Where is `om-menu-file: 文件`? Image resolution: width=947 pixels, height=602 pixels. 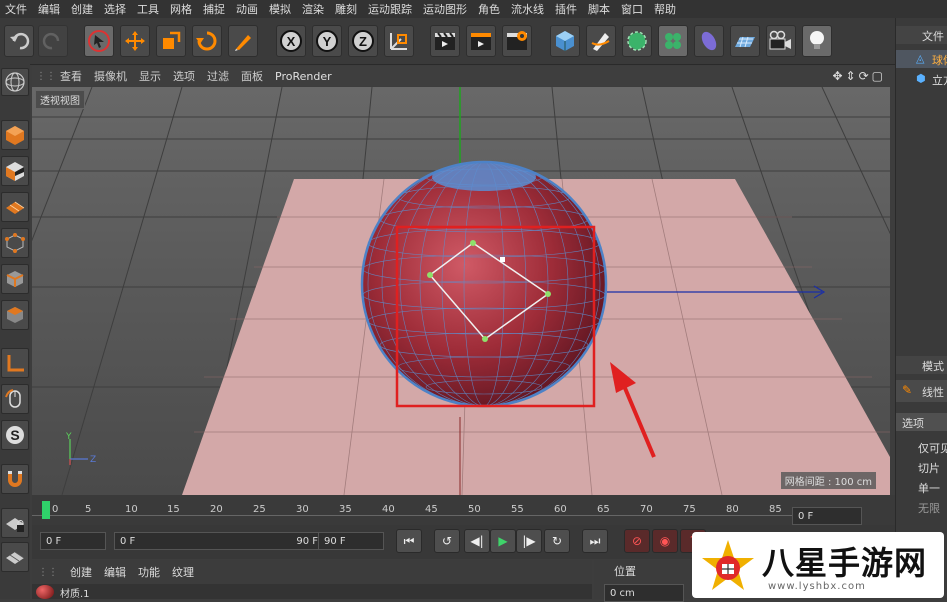 om-menu-file: 文件 is located at coordinates (933, 36).